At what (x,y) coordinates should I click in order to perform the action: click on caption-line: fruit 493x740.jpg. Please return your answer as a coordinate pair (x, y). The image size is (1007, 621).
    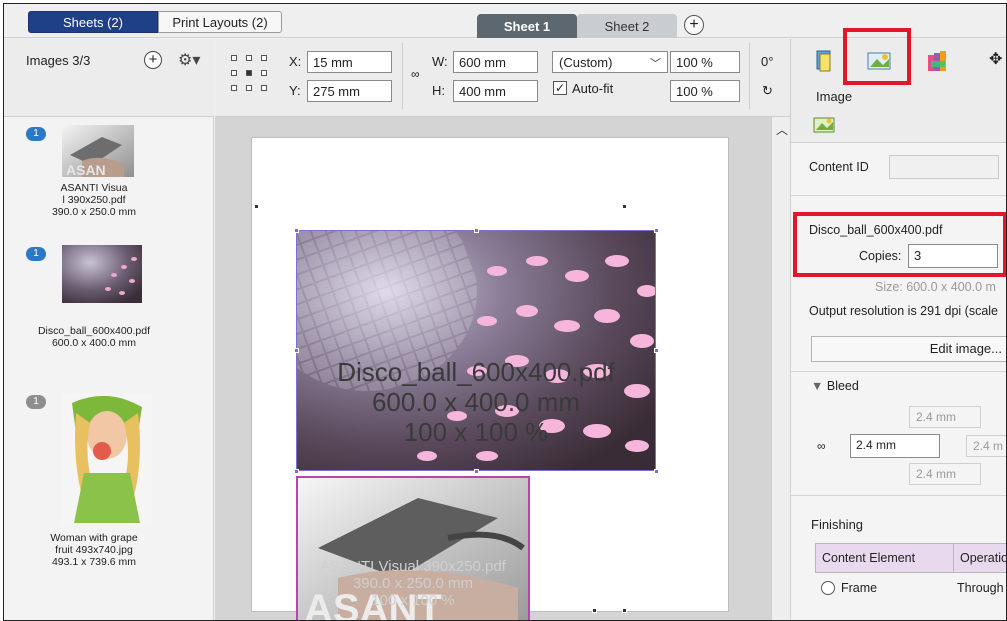
    Looking at the image, I should click on (94, 550).